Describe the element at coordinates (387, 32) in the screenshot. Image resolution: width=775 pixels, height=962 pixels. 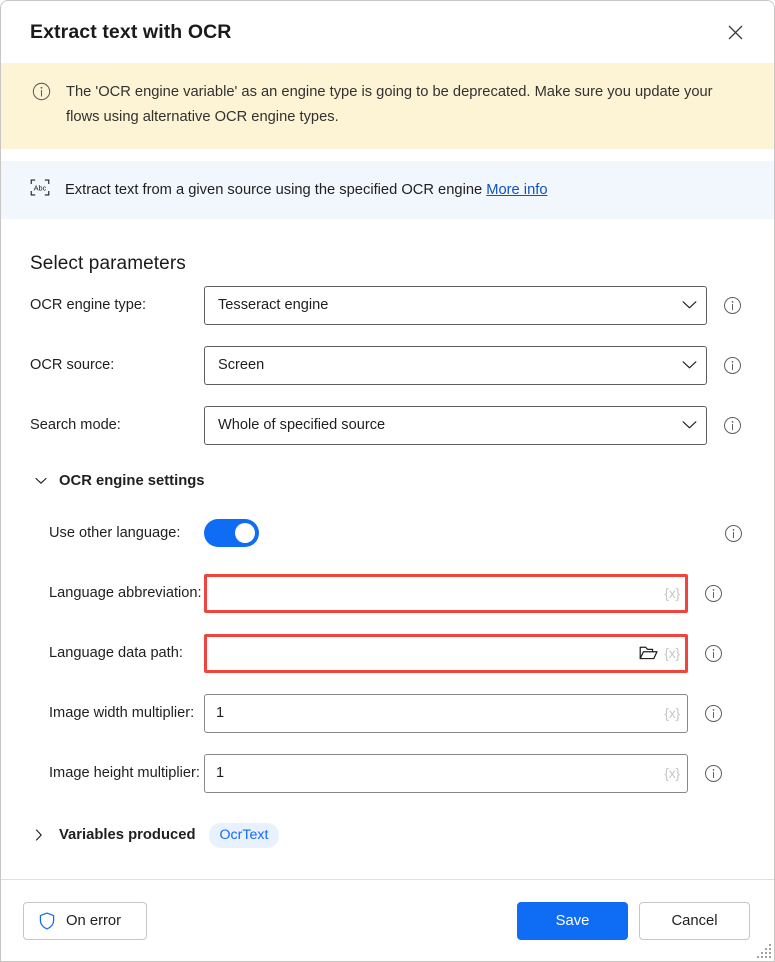
I see `dialog-titlebar: Extract text with OCR` at that location.